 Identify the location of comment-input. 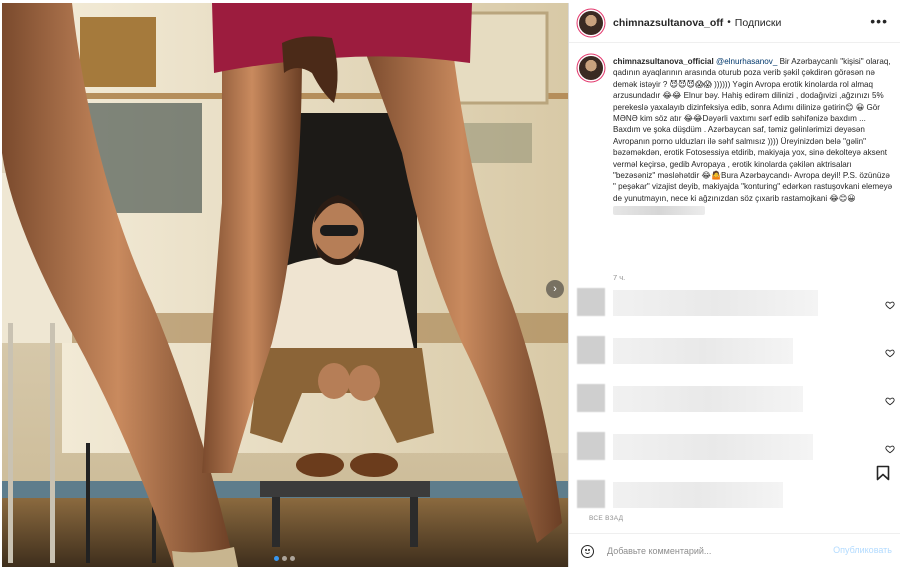
(707, 551).